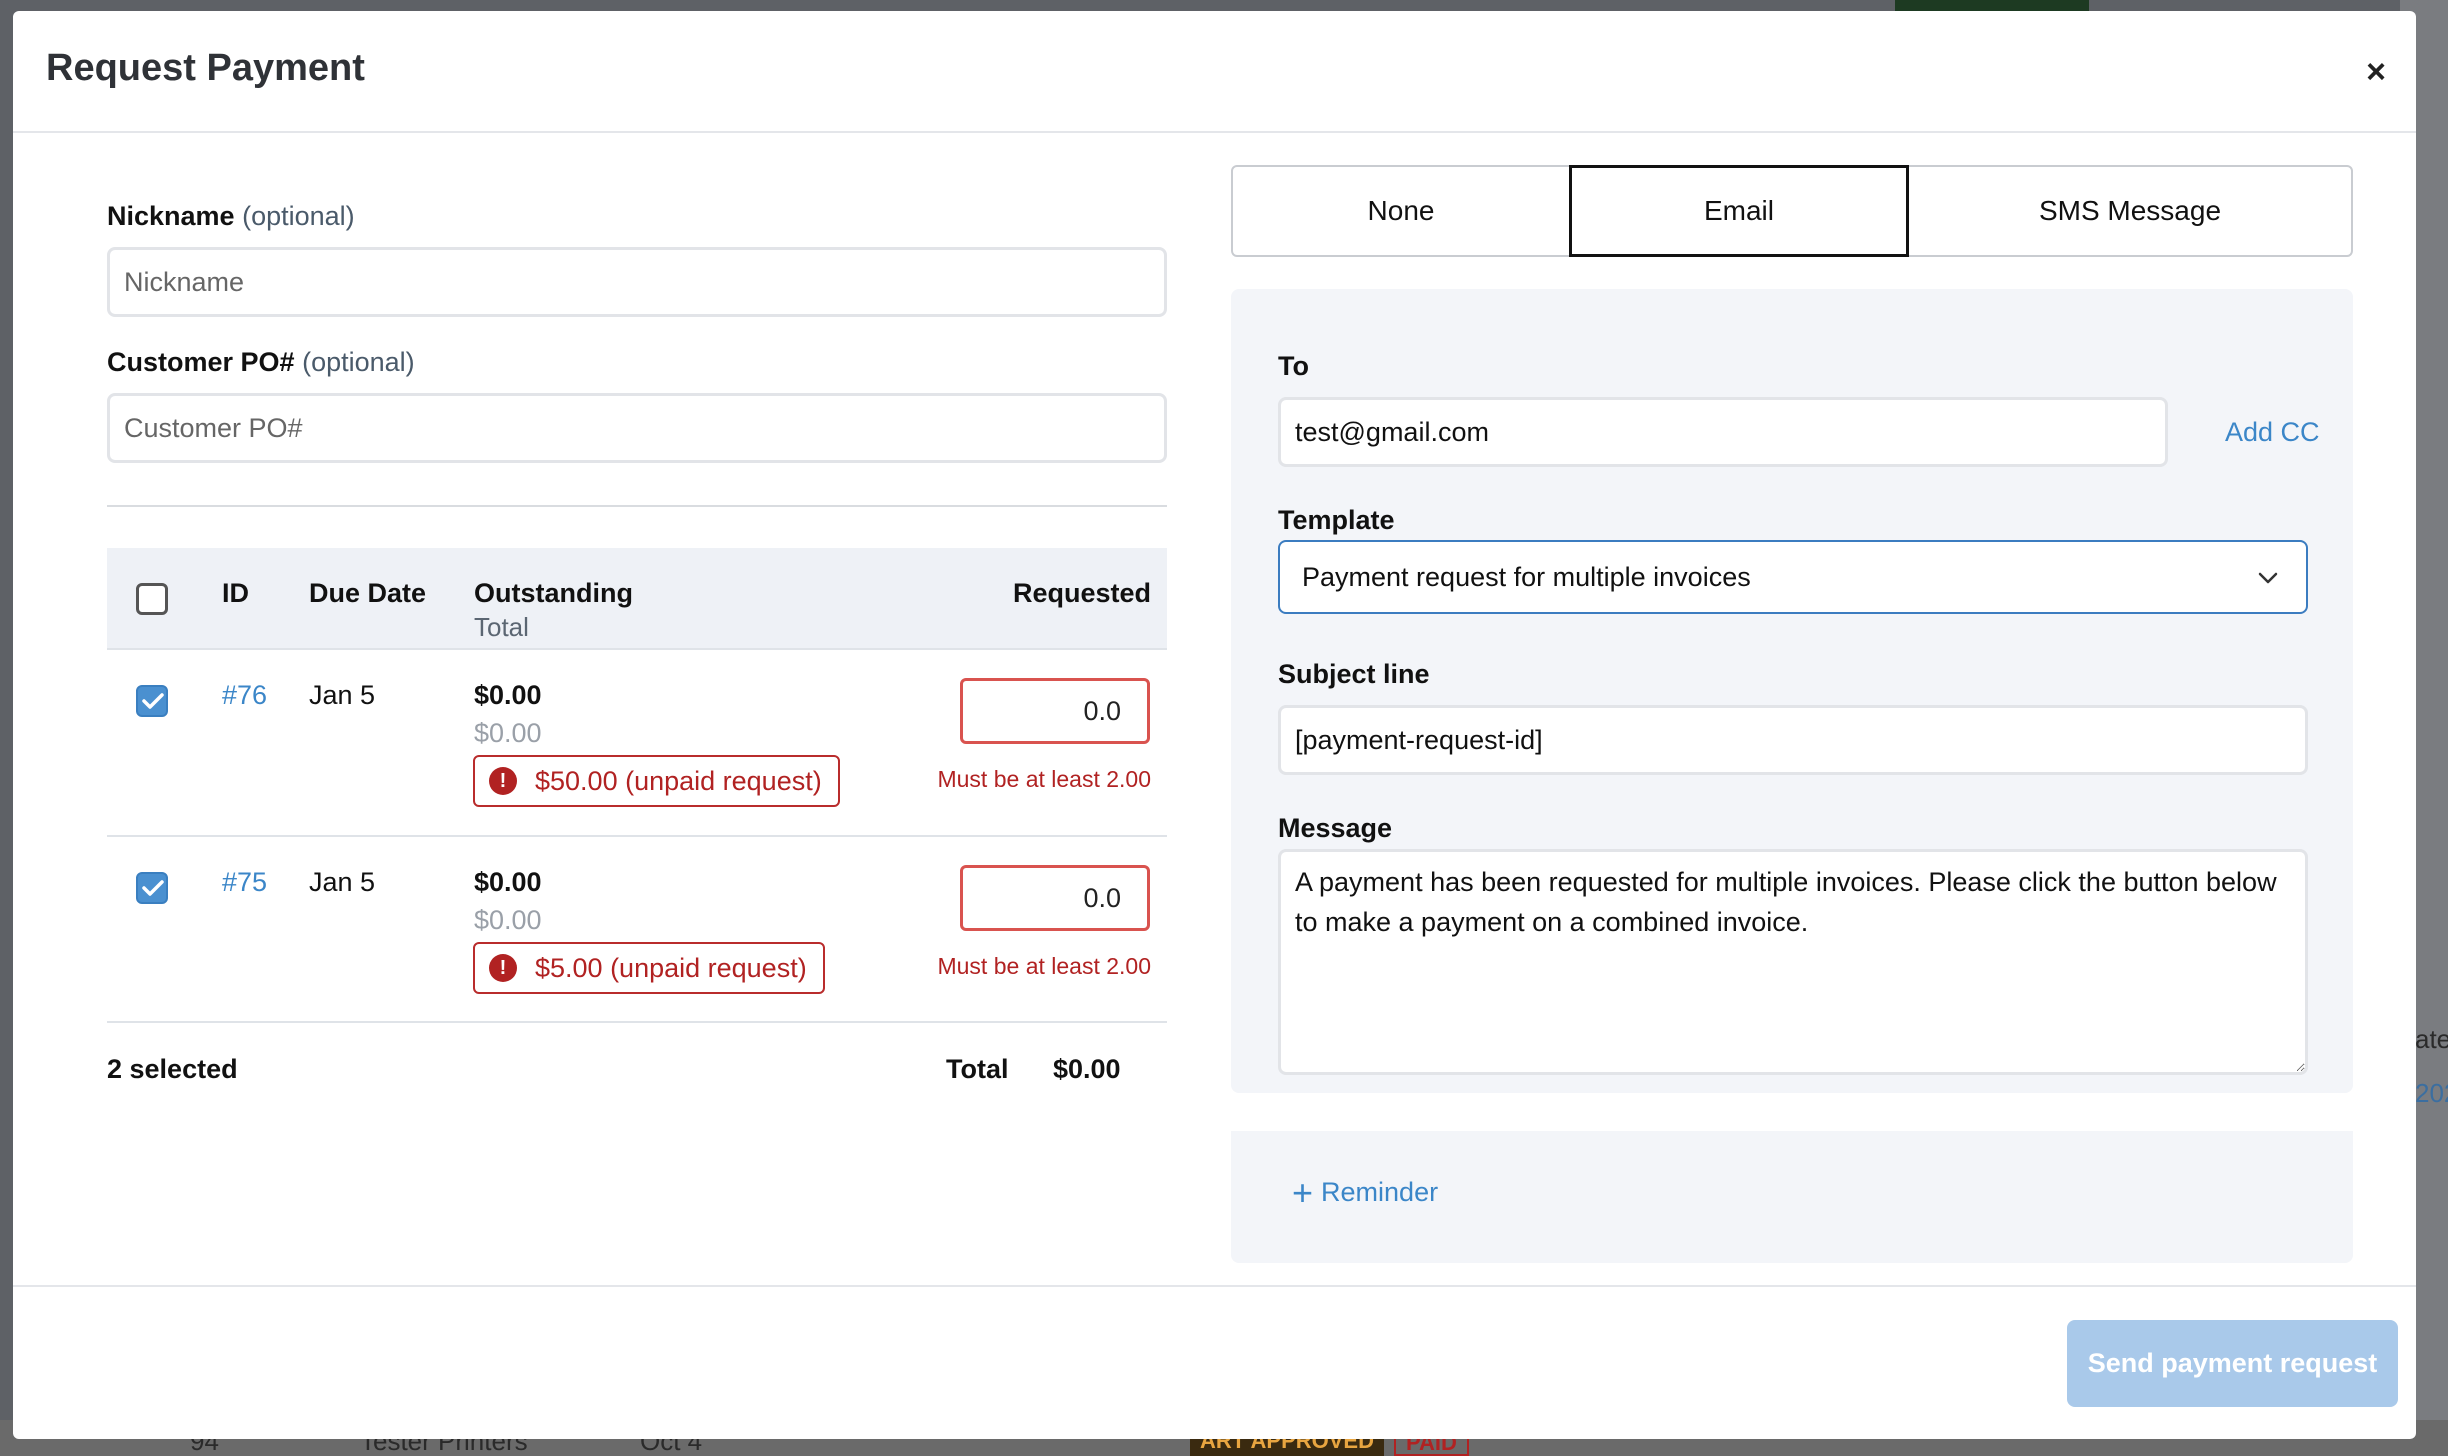 The image size is (2448, 1456). Describe the element at coordinates (201, 362) in the screenshot. I see `customer-po-label-text: Customer PO#` at that location.